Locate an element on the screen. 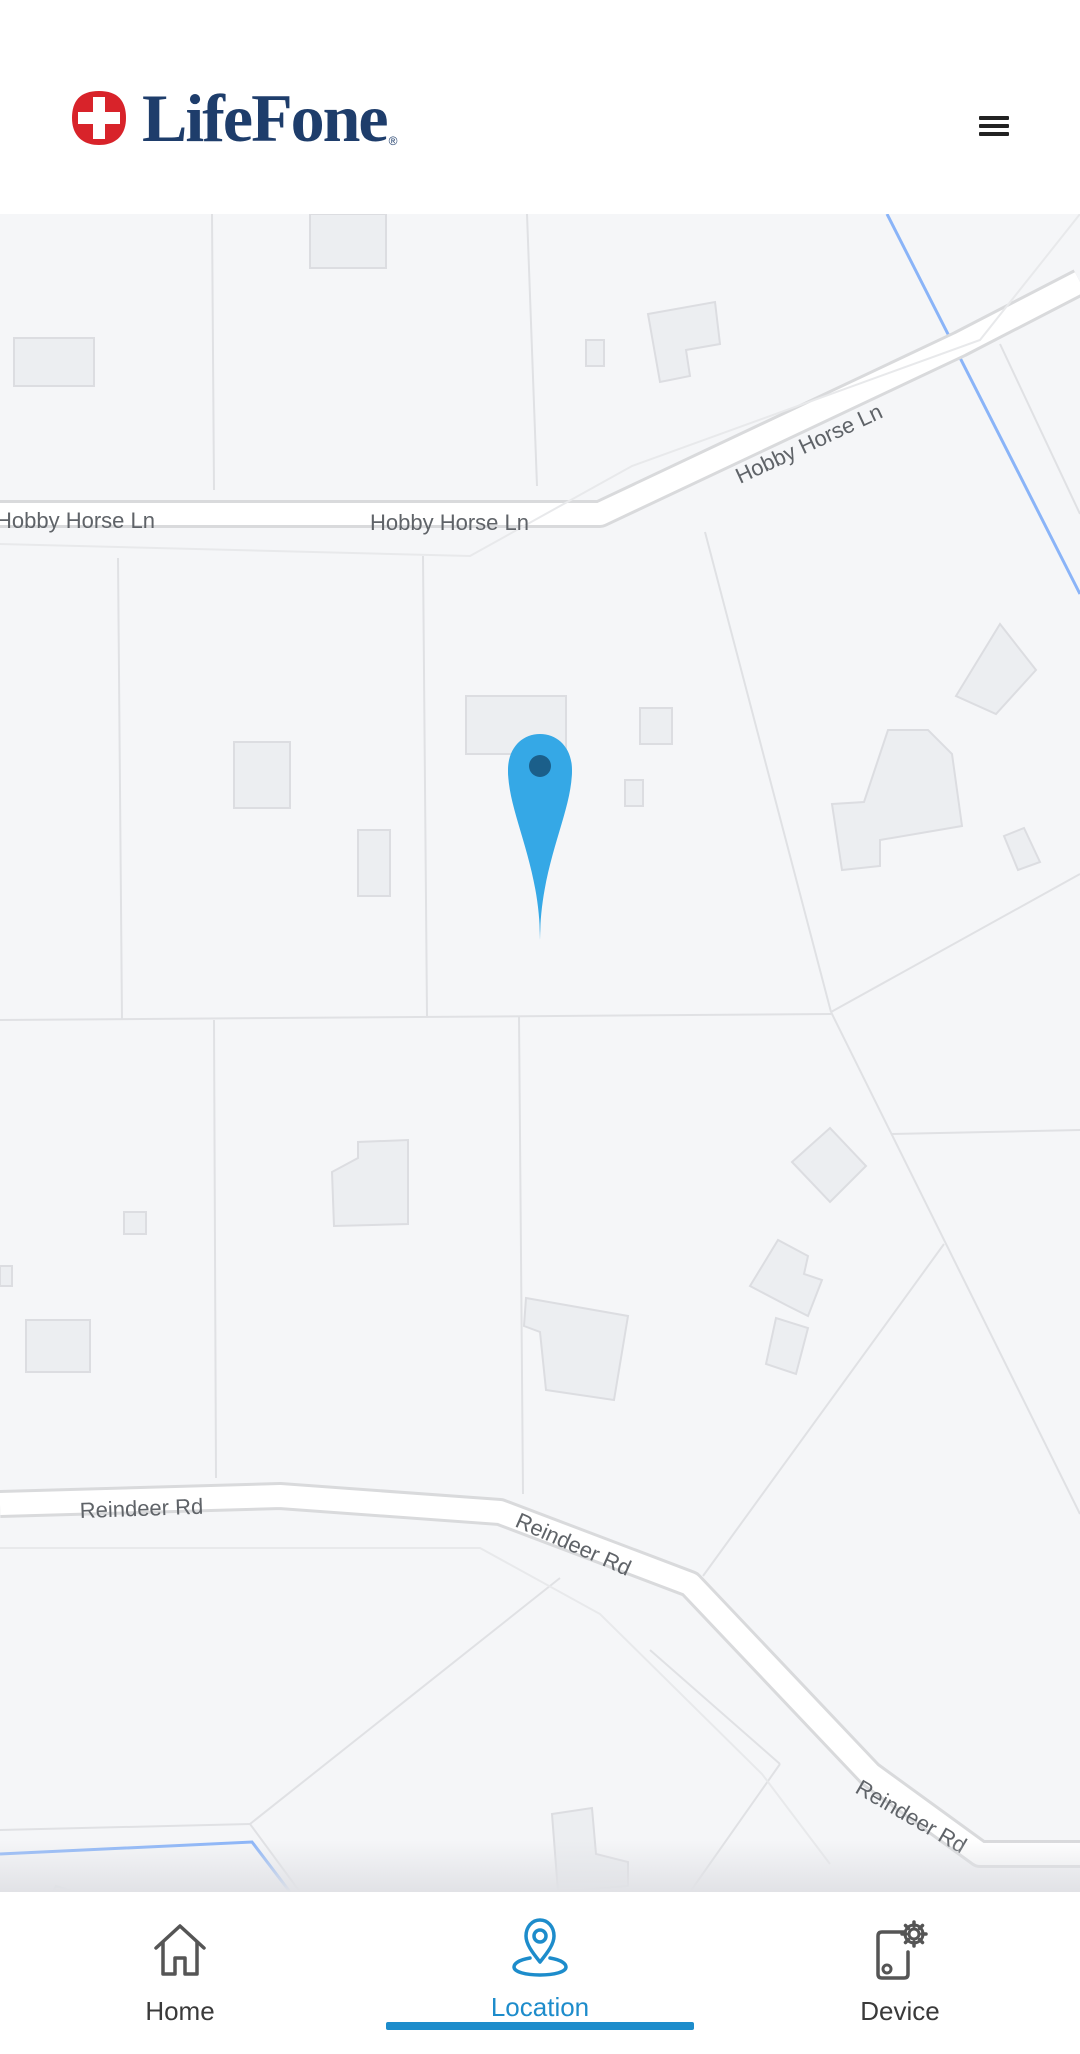  tab-location-label: Location is located at coordinates (540, 2007).